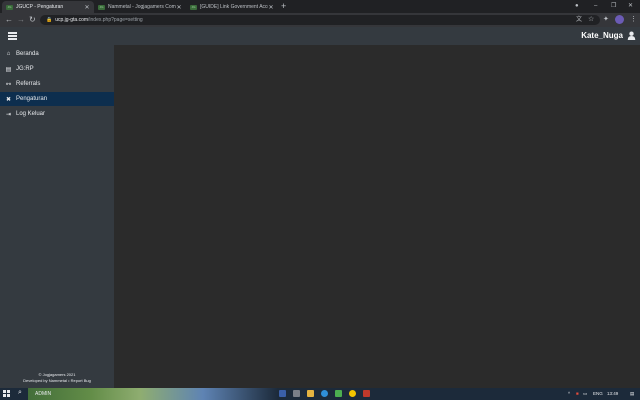 This screenshot has height=400, width=640. I want to click on search-icon: ⌕, so click(20, 393).